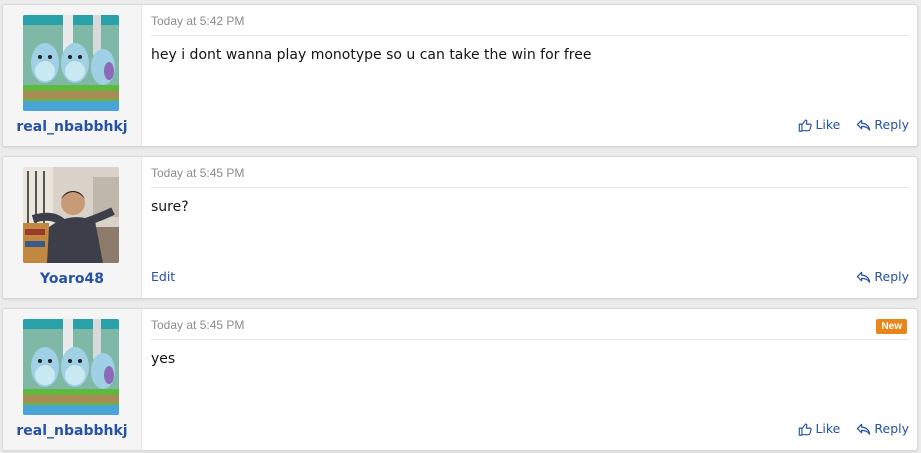 The image size is (921, 453). Describe the element at coordinates (72, 279) in the screenshot. I see `username: Yoaro48` at that location.